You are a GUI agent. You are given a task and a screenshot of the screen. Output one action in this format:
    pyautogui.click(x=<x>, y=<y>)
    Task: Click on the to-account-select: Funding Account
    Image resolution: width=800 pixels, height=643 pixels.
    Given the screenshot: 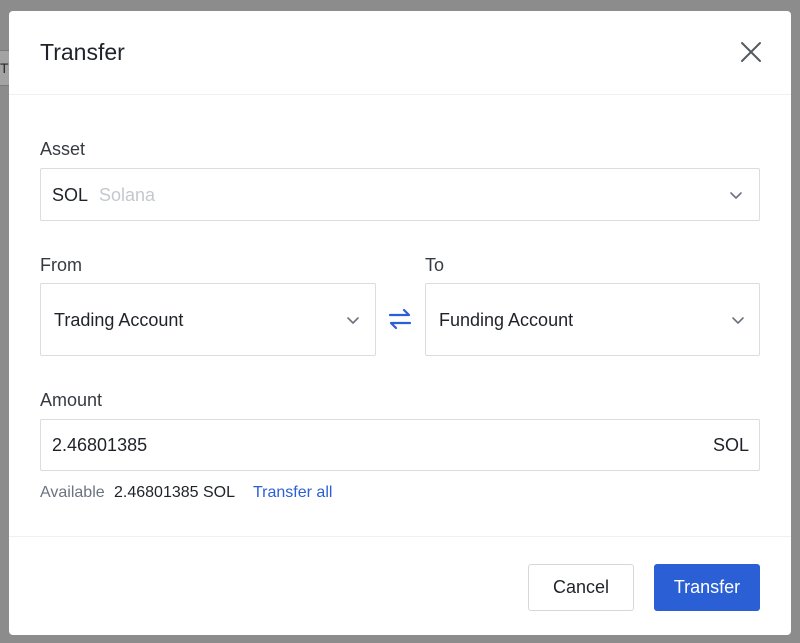 What is the action you would take?
    pyautogui.click(x=592, y=319)
    